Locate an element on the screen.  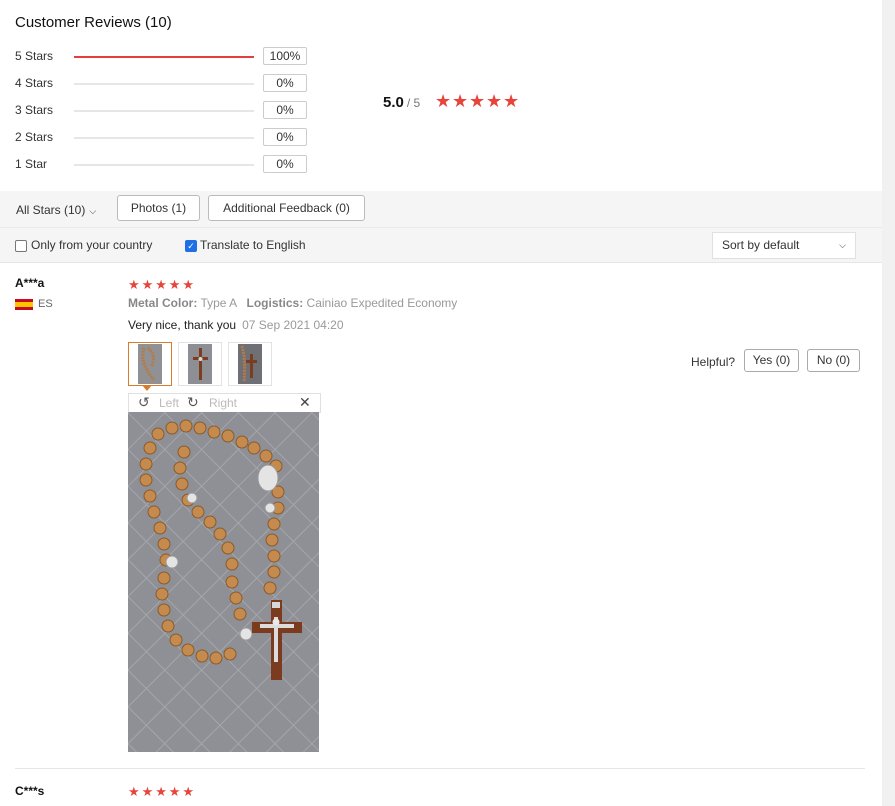
rating-out-of: / 5 is located at coordinates (413, 103).